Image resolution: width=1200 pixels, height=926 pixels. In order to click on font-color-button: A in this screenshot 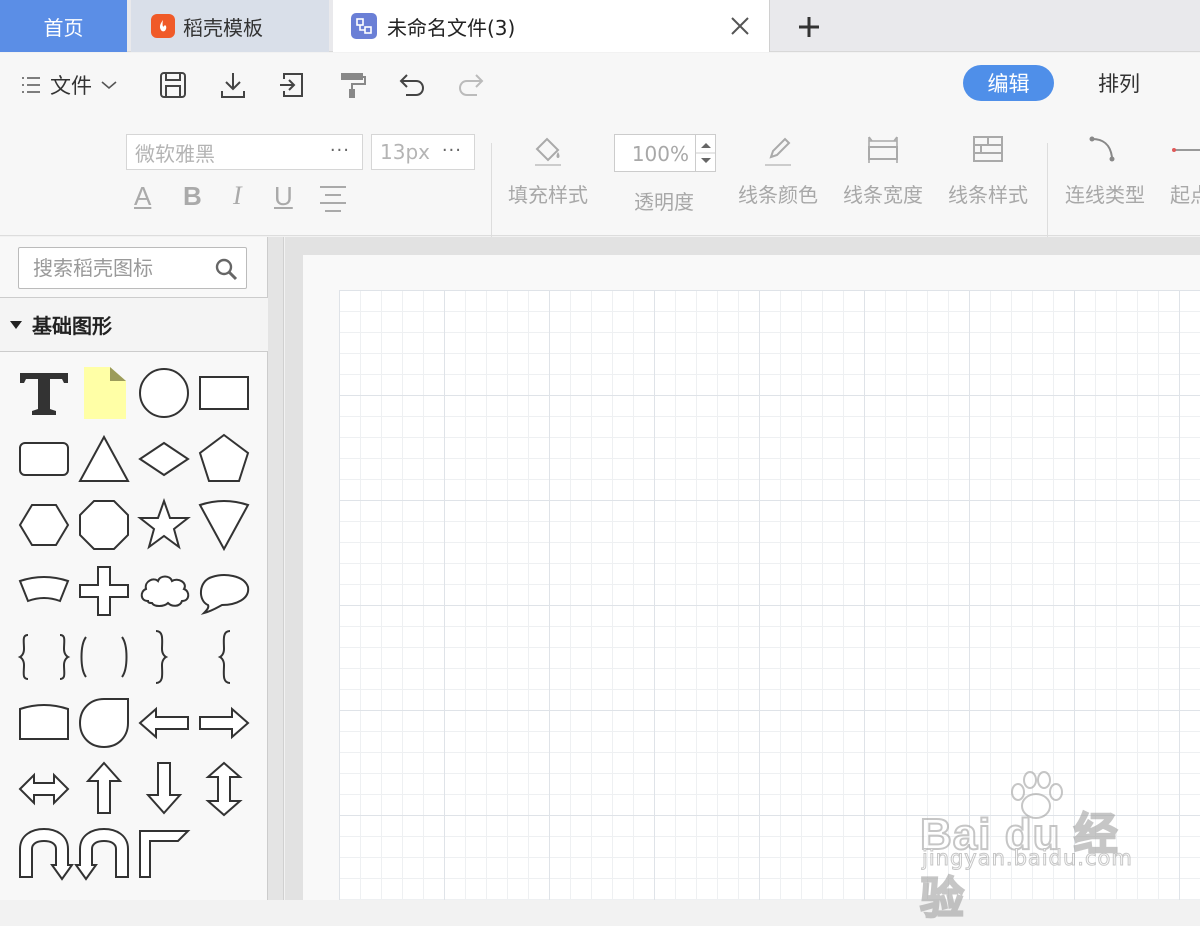, I will do `click(142, 196)`.